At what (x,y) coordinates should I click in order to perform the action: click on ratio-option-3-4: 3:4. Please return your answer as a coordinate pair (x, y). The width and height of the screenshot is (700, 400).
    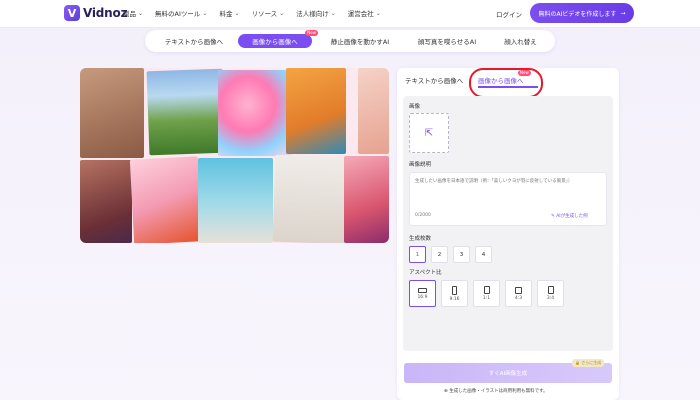
    Looking at the image, I should click on (550, 293).